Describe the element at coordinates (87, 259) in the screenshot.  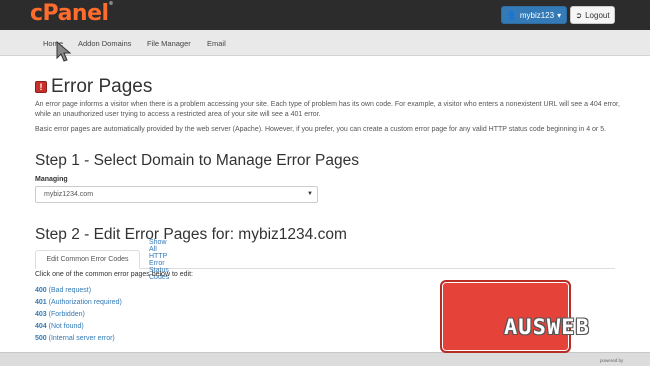
I see `tab-common-error-codes: Edit Common Error Codes` at that location.